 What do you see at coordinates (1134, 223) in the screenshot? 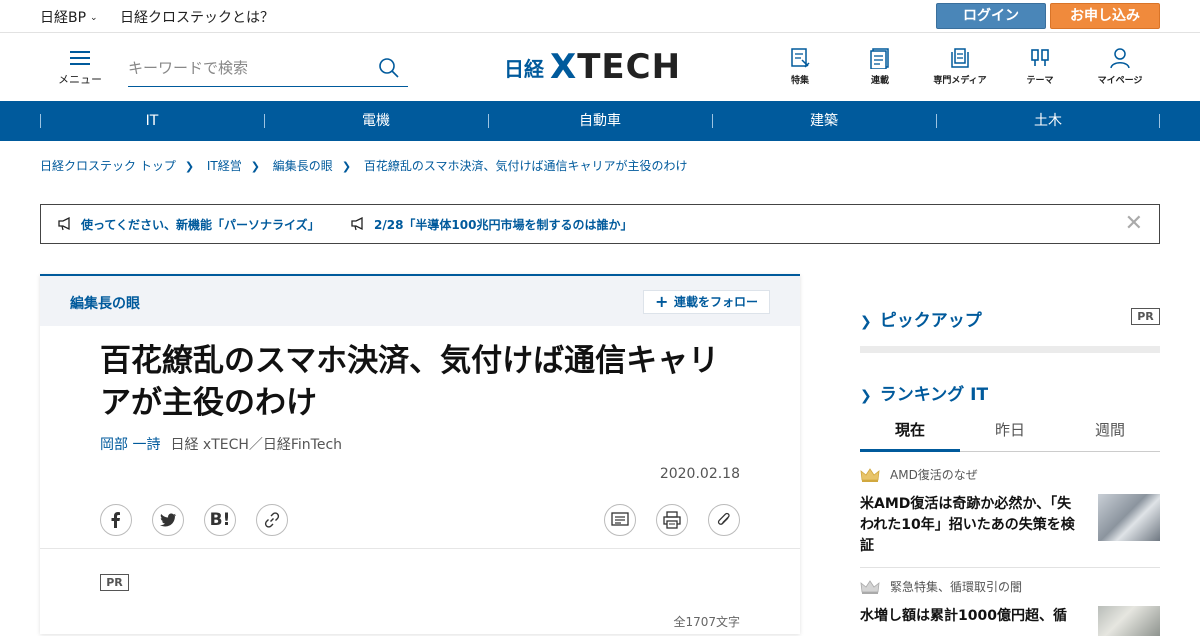
I see `close-icon: ✕` at bounding box center [1134, 223].